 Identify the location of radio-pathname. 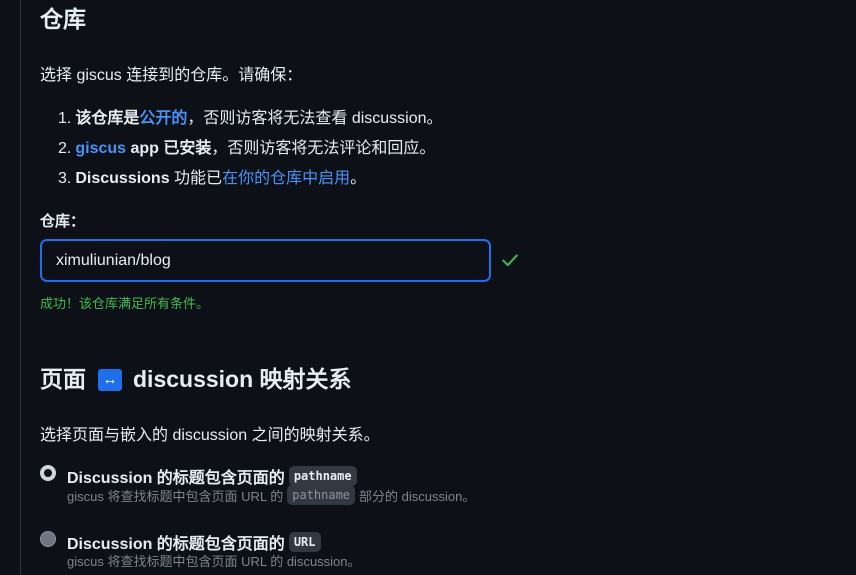
(48, 473).